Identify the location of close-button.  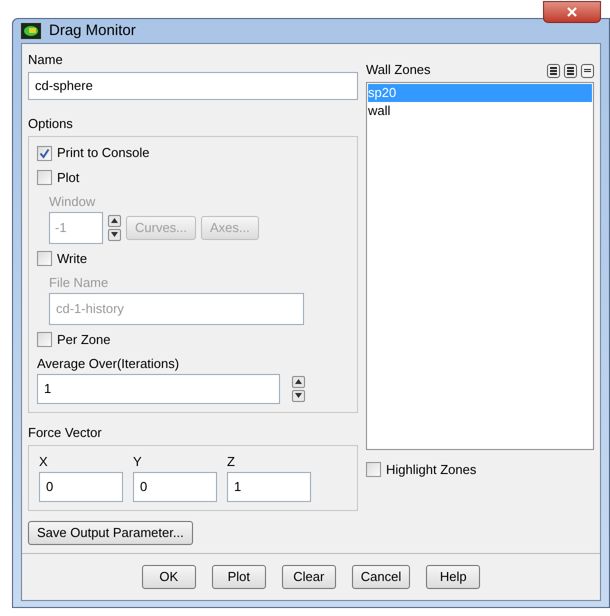
(572, 12).